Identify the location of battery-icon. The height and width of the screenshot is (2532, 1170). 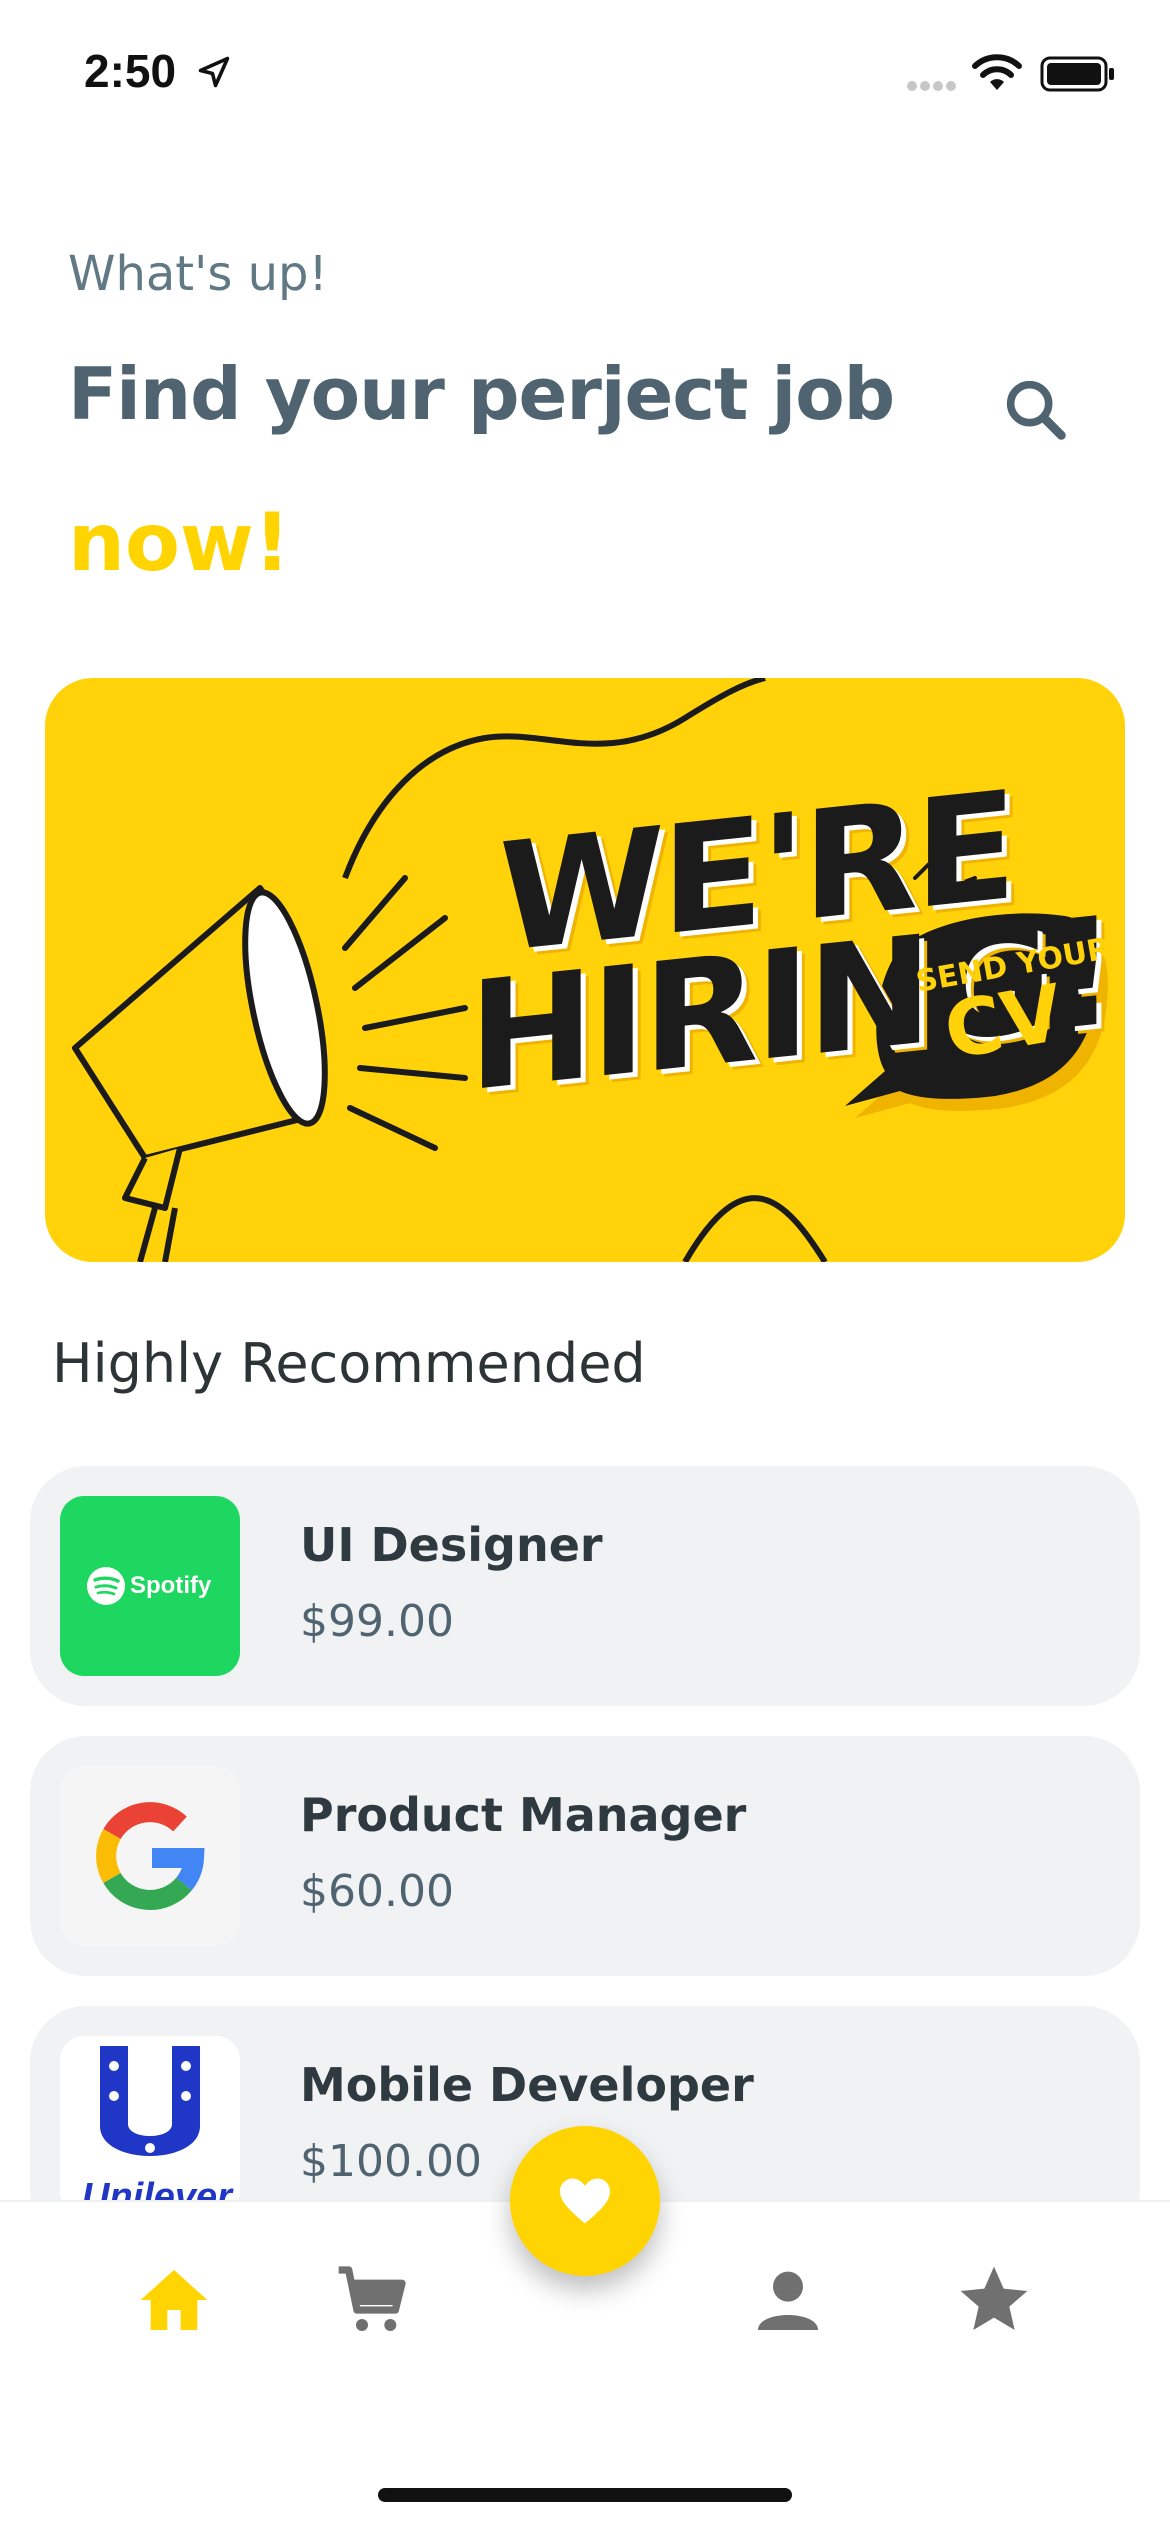
(1077, 74).